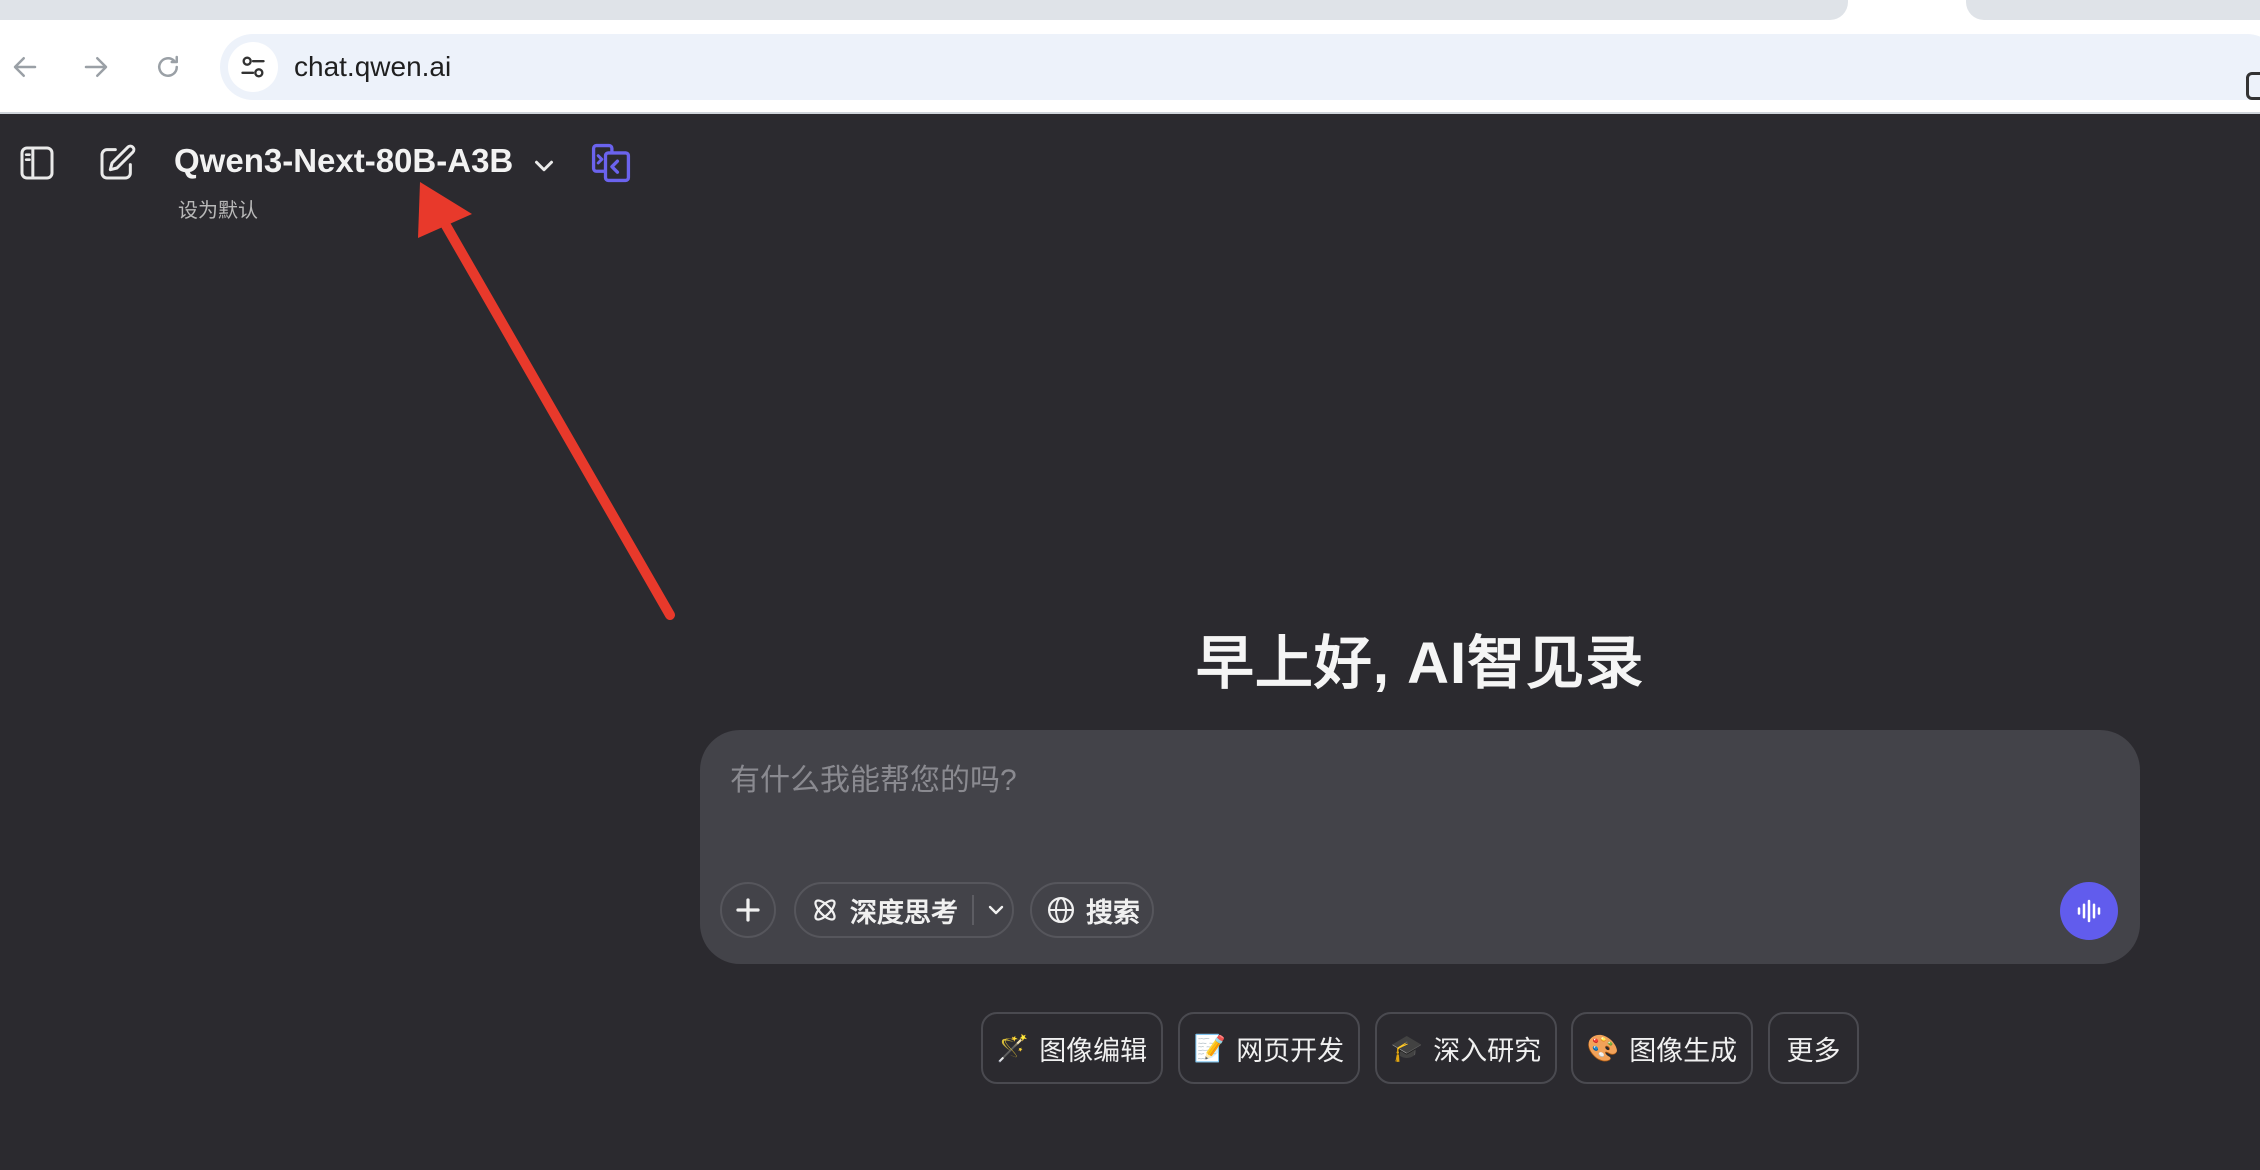 The width and height of the screenshot is (2260, 1170). I want to click on chip-image-edit: 🪄 图像编辑, so click(1072, 1048).